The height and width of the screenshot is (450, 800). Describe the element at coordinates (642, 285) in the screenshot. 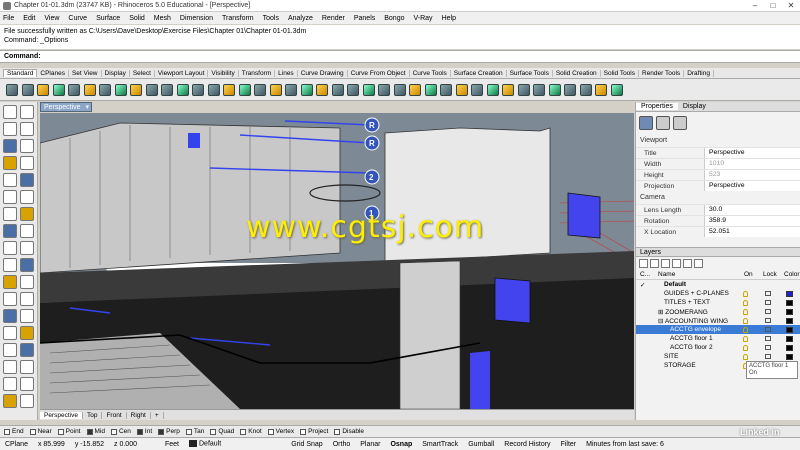

I see `current-layer-check-icon: ✓` at that location.